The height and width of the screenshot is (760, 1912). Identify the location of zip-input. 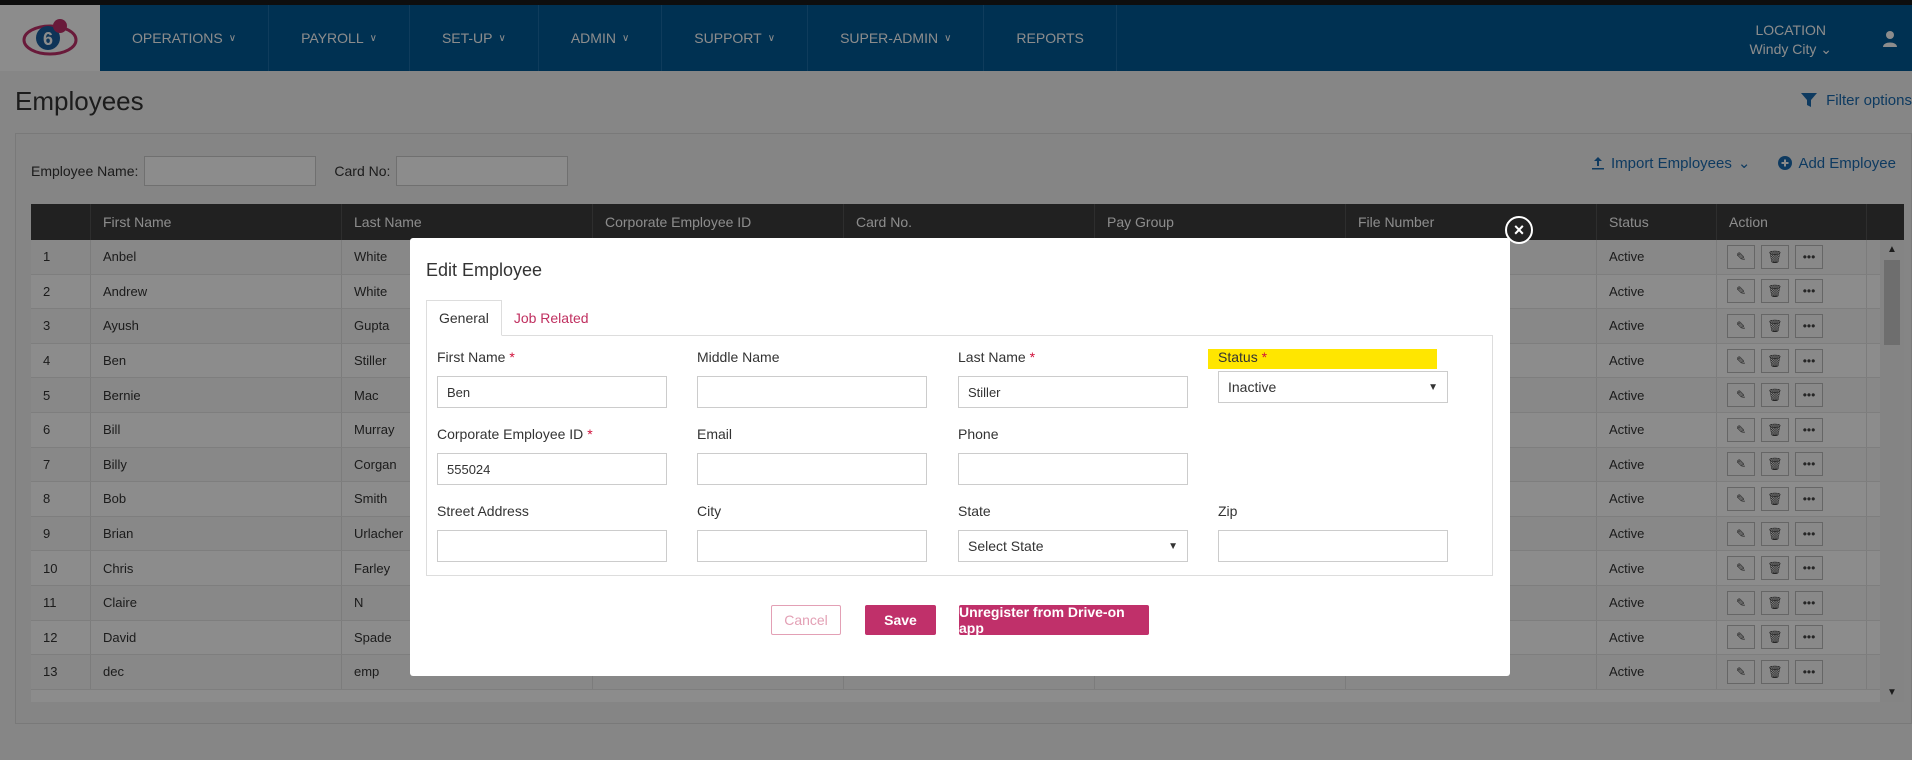
(1333, 546).